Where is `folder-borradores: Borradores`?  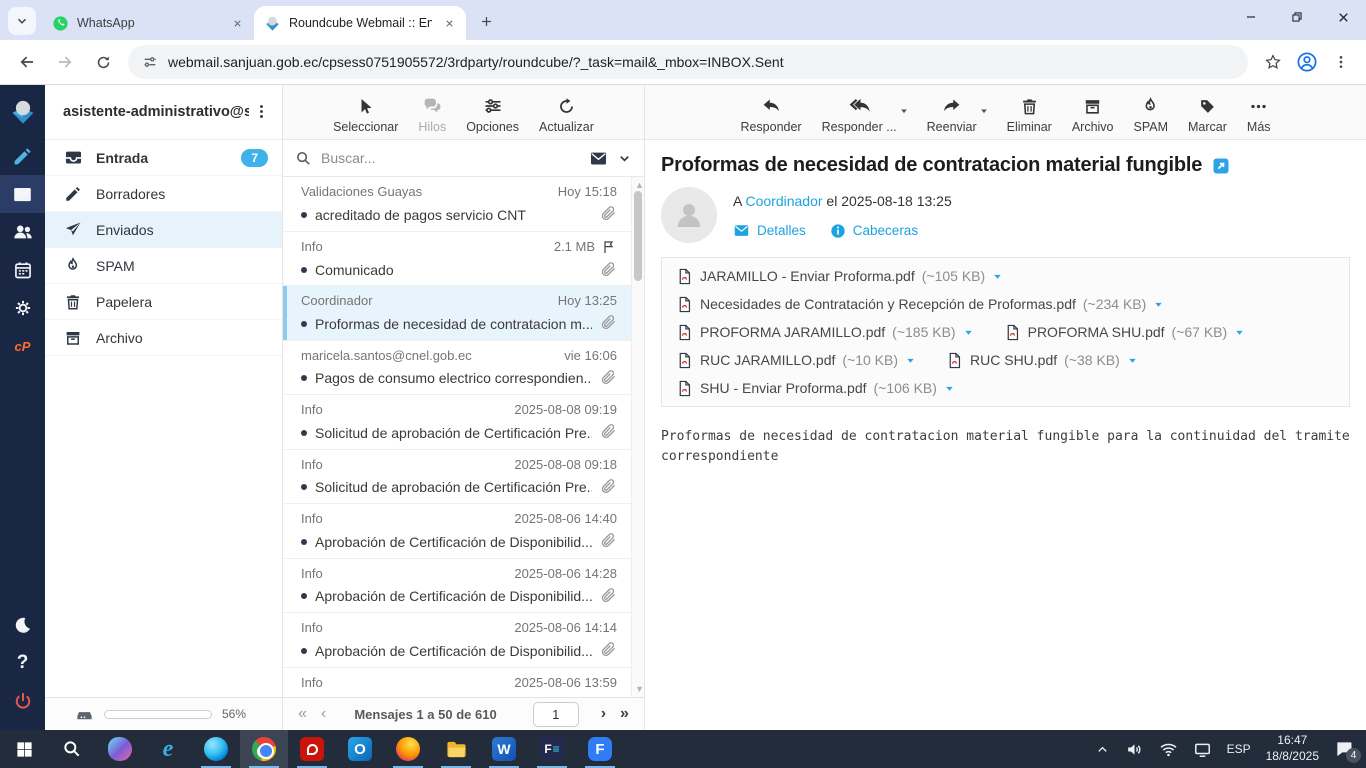 folder-borradores: Borradores is located at coordinates (163, 194).